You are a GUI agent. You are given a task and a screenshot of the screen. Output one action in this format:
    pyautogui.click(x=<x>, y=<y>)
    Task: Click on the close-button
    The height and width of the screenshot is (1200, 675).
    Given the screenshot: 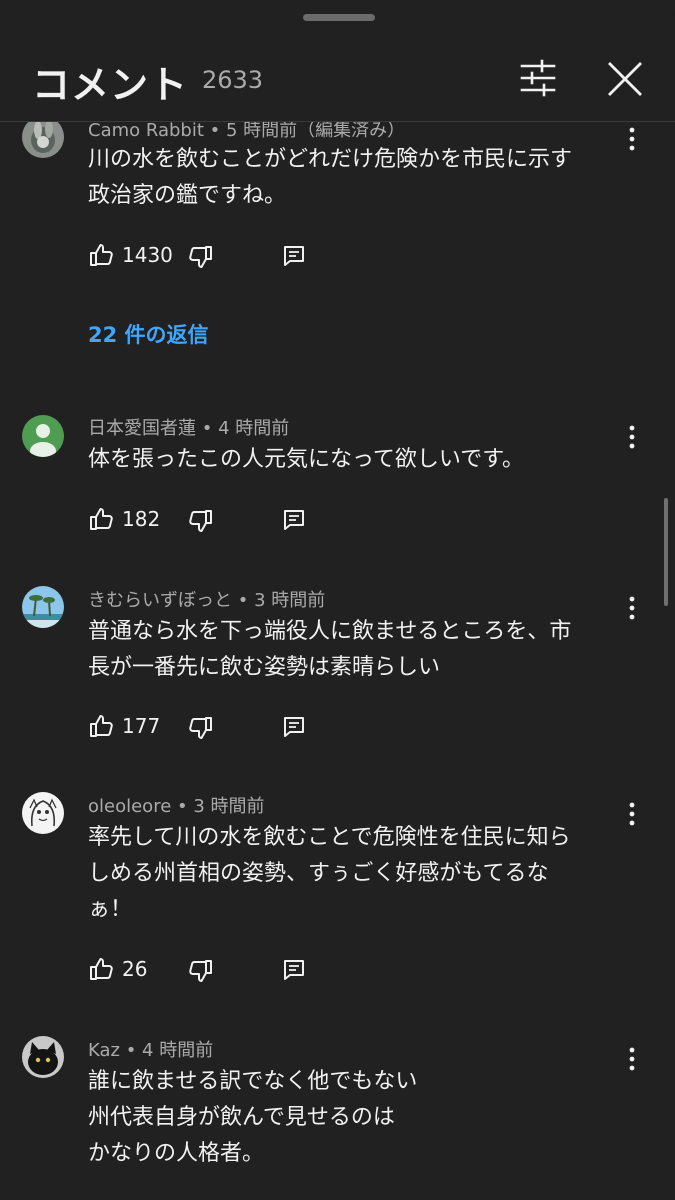 What is the action you would take?
    pyautogui.click(x=625, y=79)
    